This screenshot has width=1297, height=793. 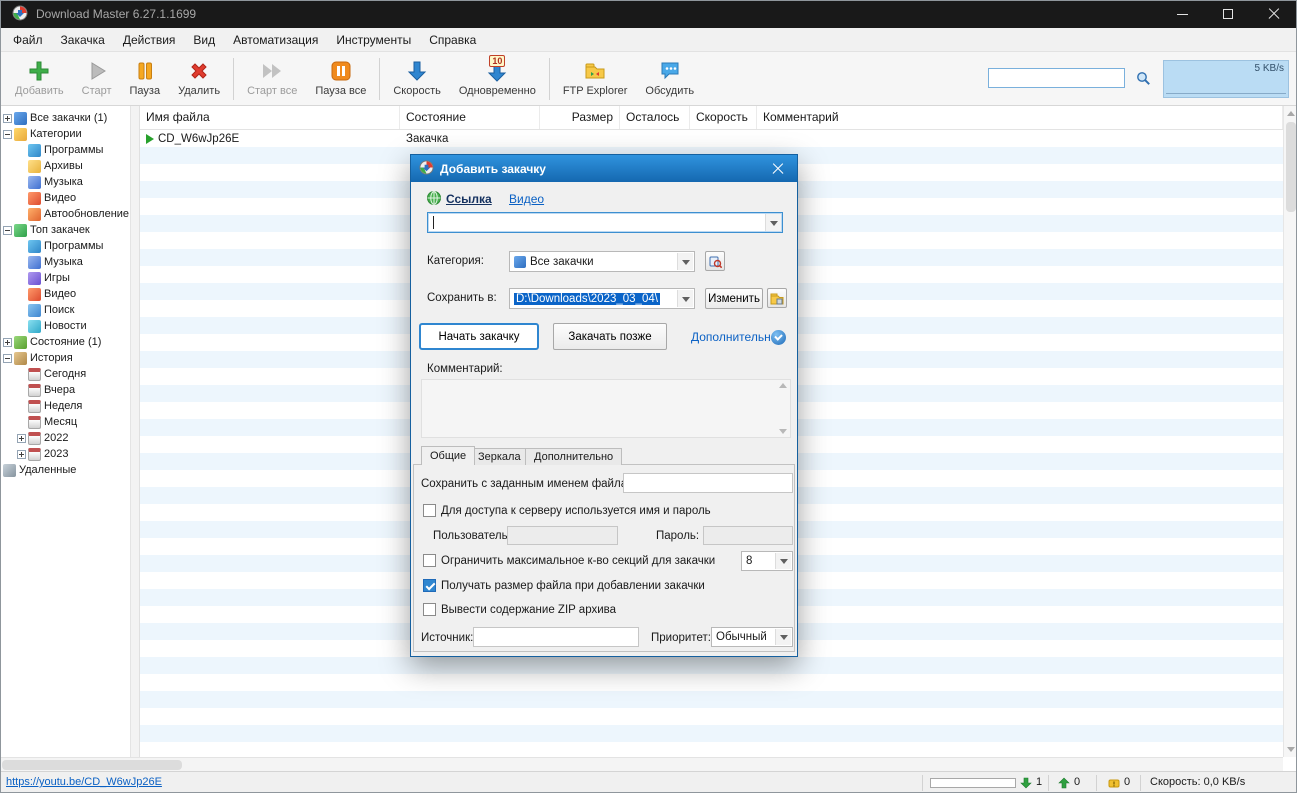 I want to click on tab-general: Общие, so click(x=448, y=455).